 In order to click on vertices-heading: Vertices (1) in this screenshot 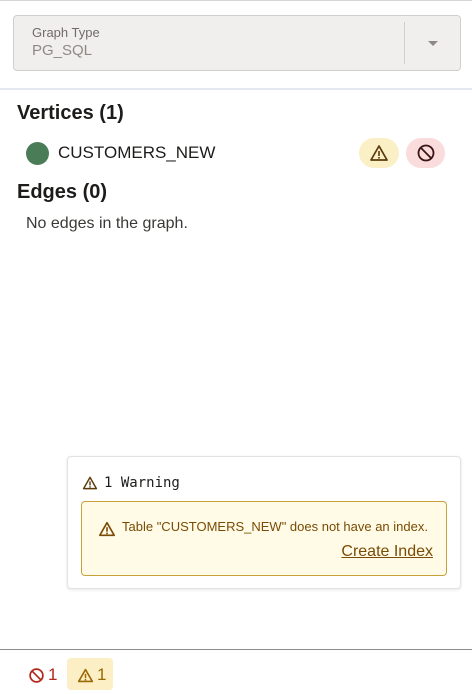, I will do `click(70, 113)`.